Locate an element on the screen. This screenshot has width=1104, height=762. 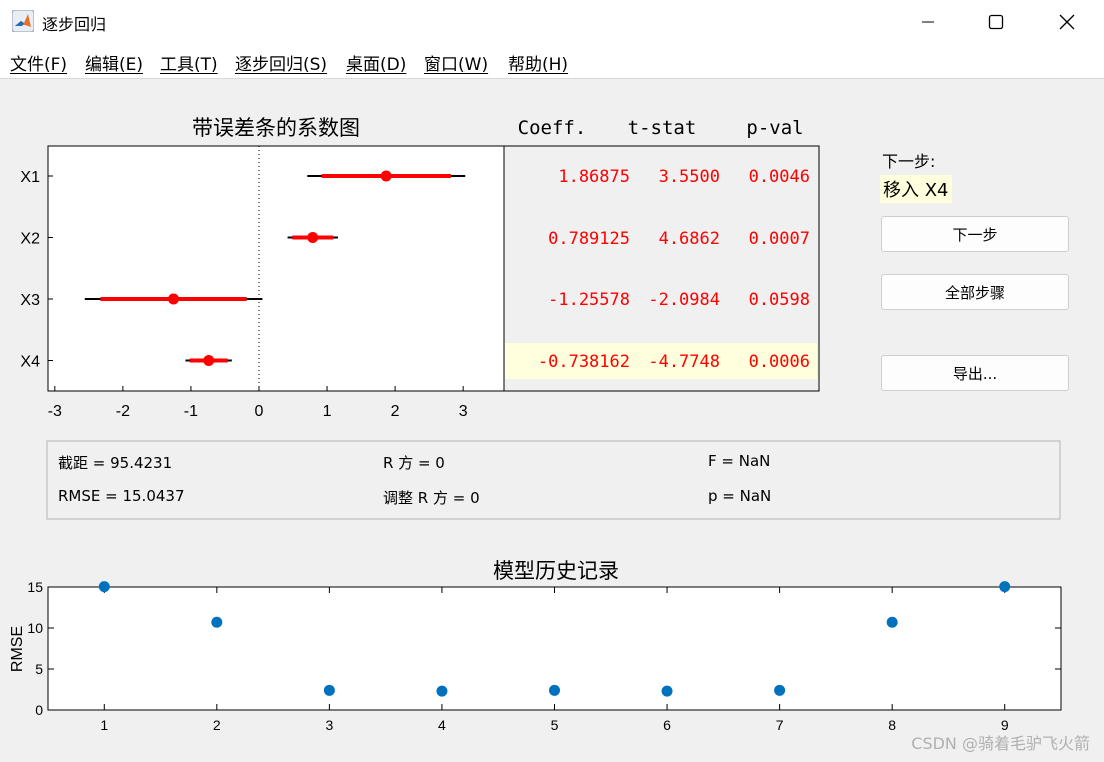
stats-panel is located at coordinates (553, 480).